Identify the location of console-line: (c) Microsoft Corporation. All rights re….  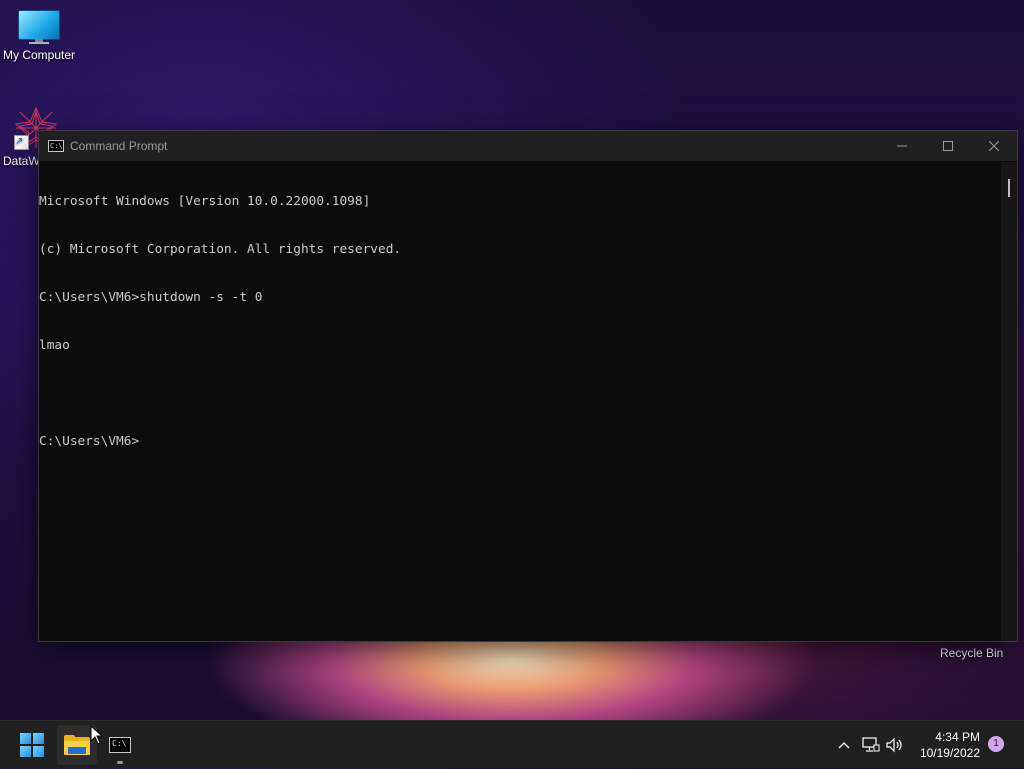
(220, 249).